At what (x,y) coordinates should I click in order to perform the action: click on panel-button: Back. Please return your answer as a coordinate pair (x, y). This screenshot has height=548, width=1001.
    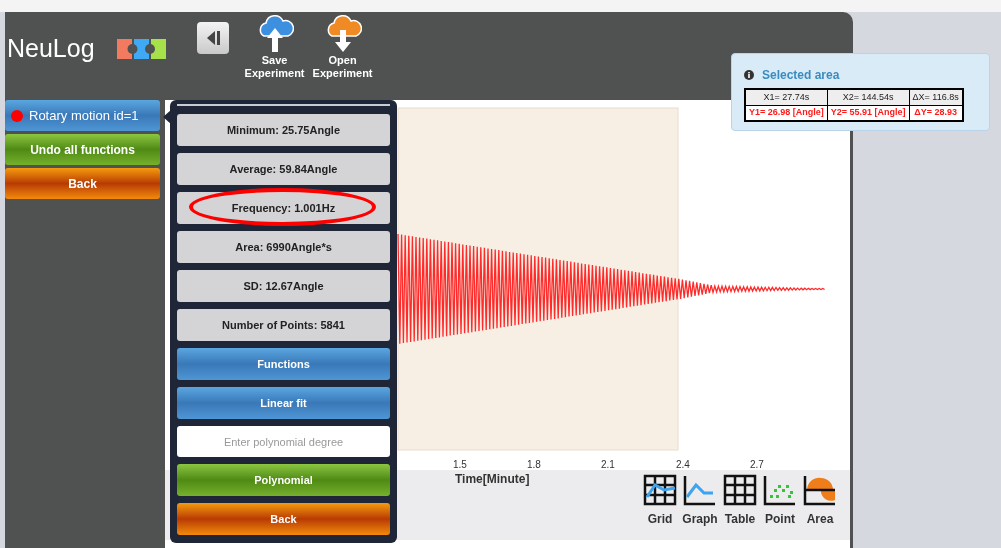
    Looking at the image, I should click on (283, 519).